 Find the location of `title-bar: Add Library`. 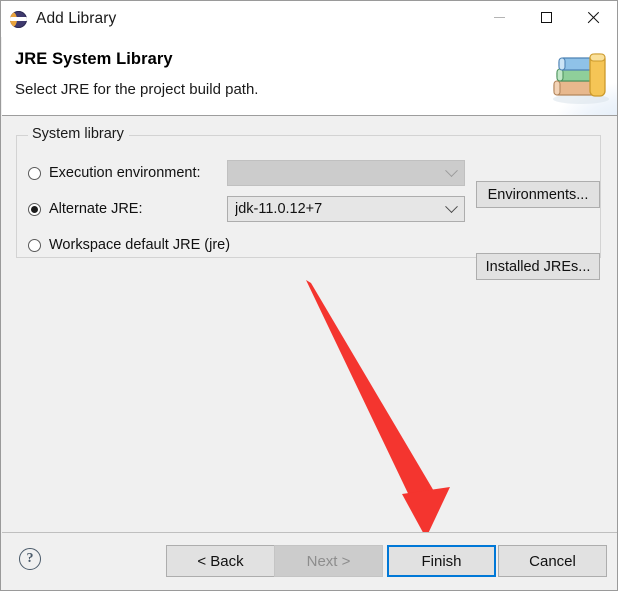

title-bar: Add Library is located at coordinates (309, 19).